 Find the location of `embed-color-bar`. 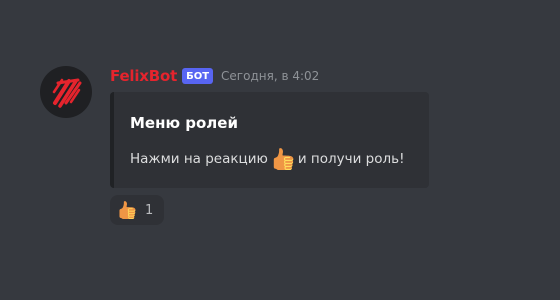

embed-color-bar is located at coordinates (112, 140).